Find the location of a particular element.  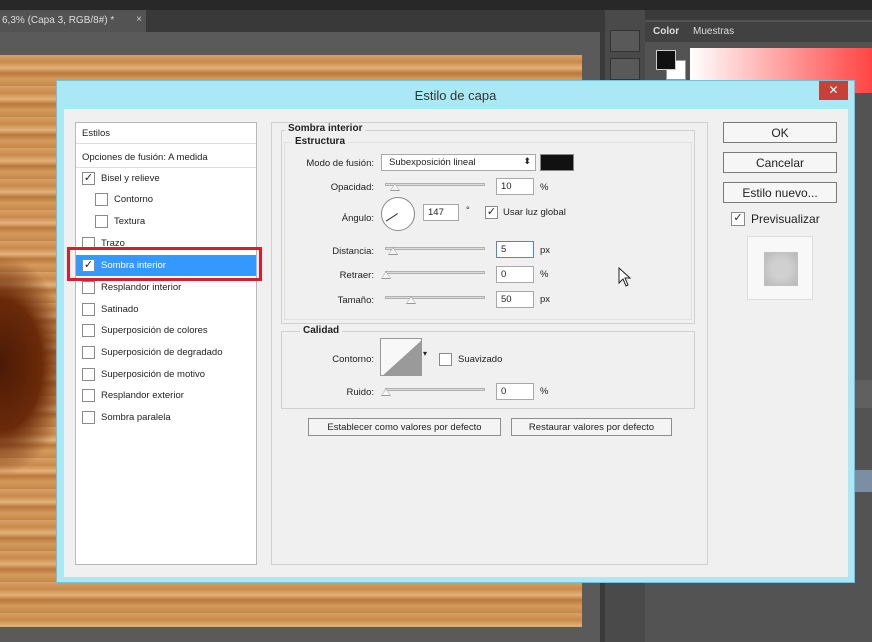

opacity-input: 10 is located at coordinates (515, 186).